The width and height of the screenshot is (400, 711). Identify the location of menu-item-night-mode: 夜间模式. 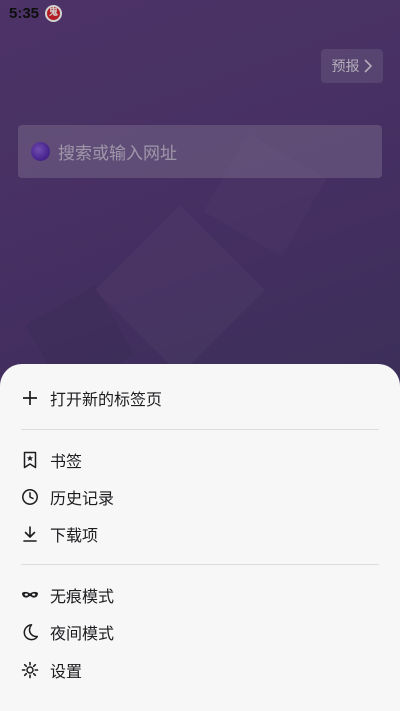
(200, 632).